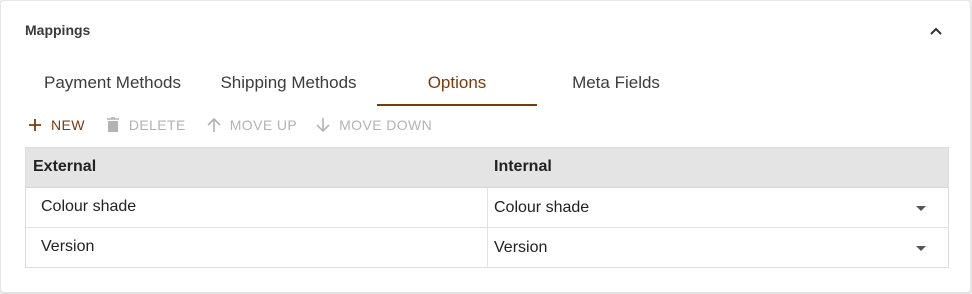 This screenshot has height=294, width=972. I want to click on arrow-up-icon, so click(214, 125).